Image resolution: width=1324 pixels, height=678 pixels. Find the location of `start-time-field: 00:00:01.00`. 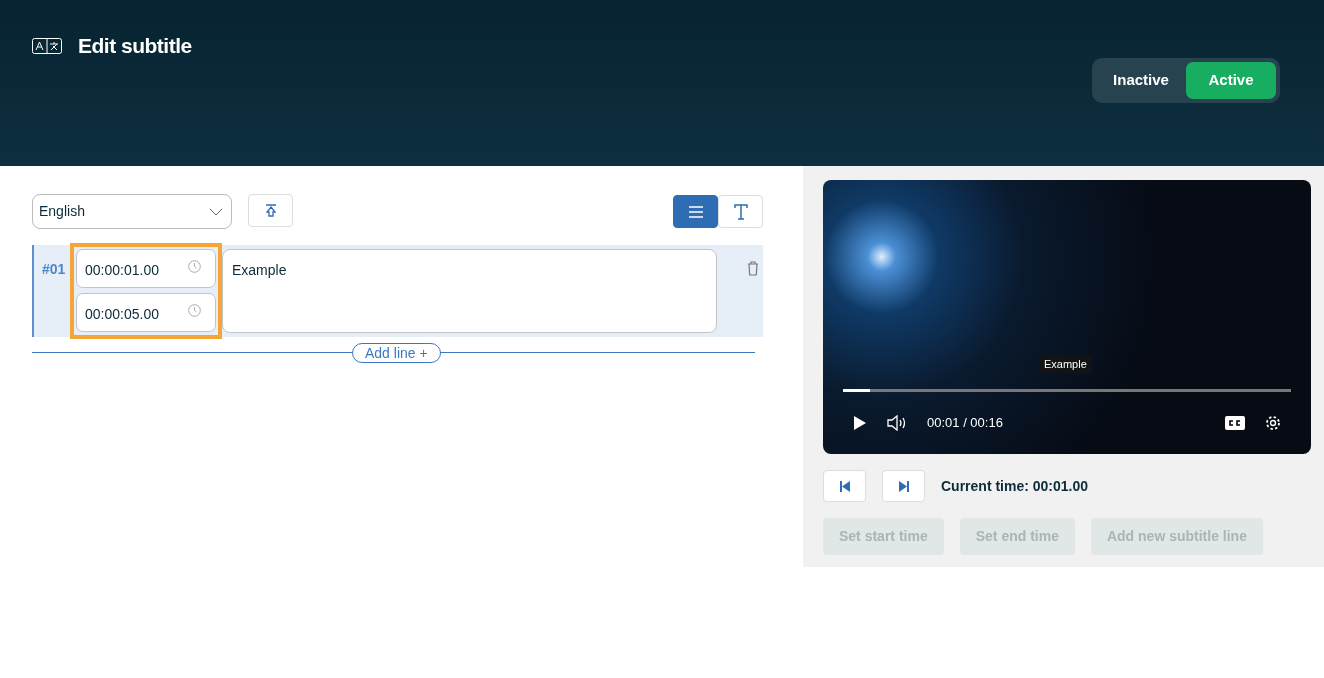

start-time-field: 00:00:01.00 is located at coordinates (146, 268).